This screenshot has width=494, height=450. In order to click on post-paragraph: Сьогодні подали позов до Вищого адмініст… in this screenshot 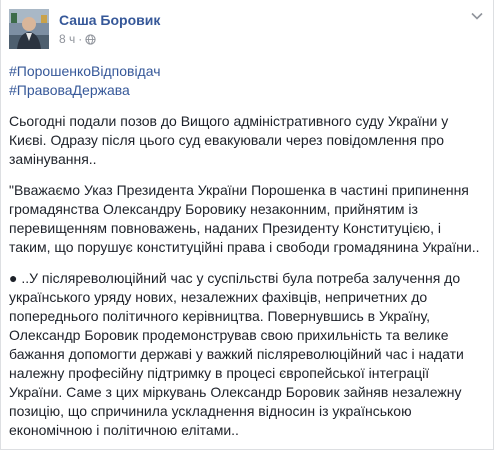, I will do `click(229, 140)`.